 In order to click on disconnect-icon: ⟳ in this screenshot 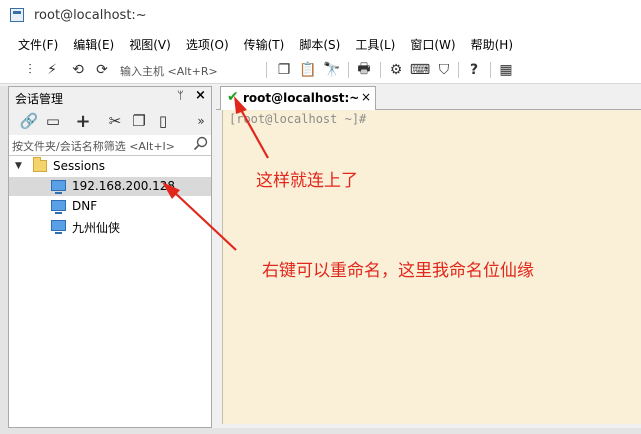, I will do `click(102, 70)`.